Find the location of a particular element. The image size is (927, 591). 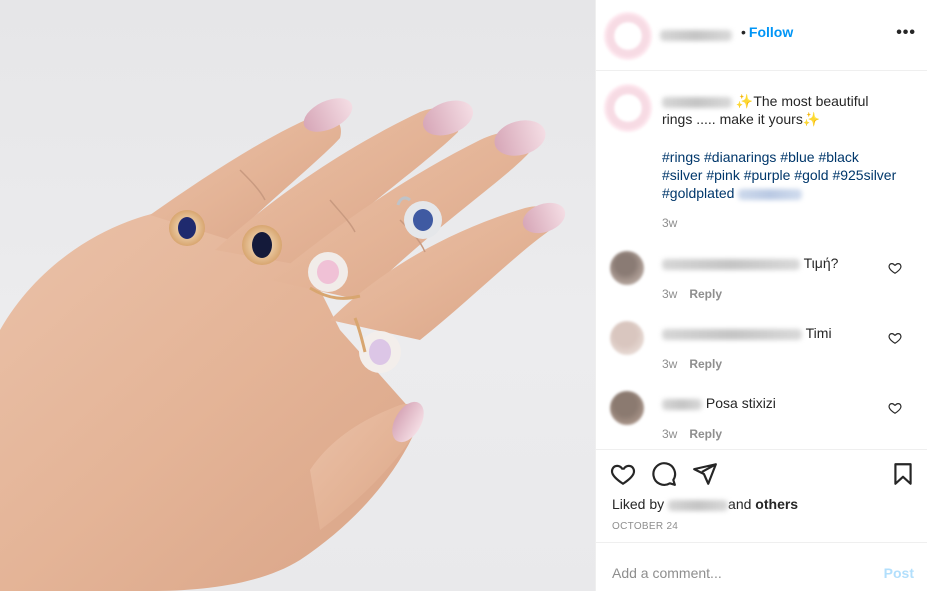

ring-pink-oval is located at coordinates (328, 272).